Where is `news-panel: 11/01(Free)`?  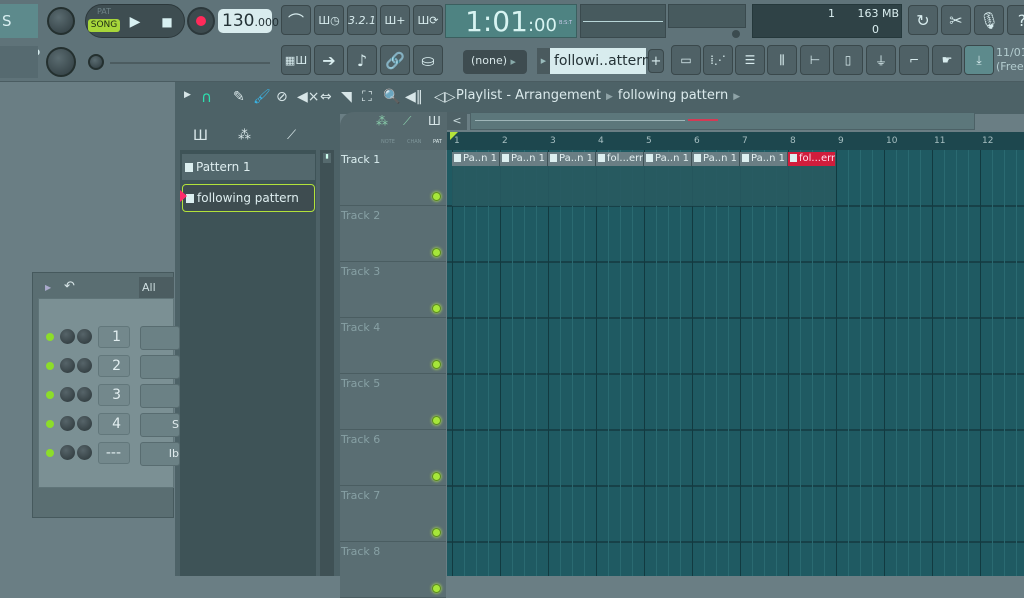
news-panel: 11/01(Free) is located at coordinates (1010, 60).